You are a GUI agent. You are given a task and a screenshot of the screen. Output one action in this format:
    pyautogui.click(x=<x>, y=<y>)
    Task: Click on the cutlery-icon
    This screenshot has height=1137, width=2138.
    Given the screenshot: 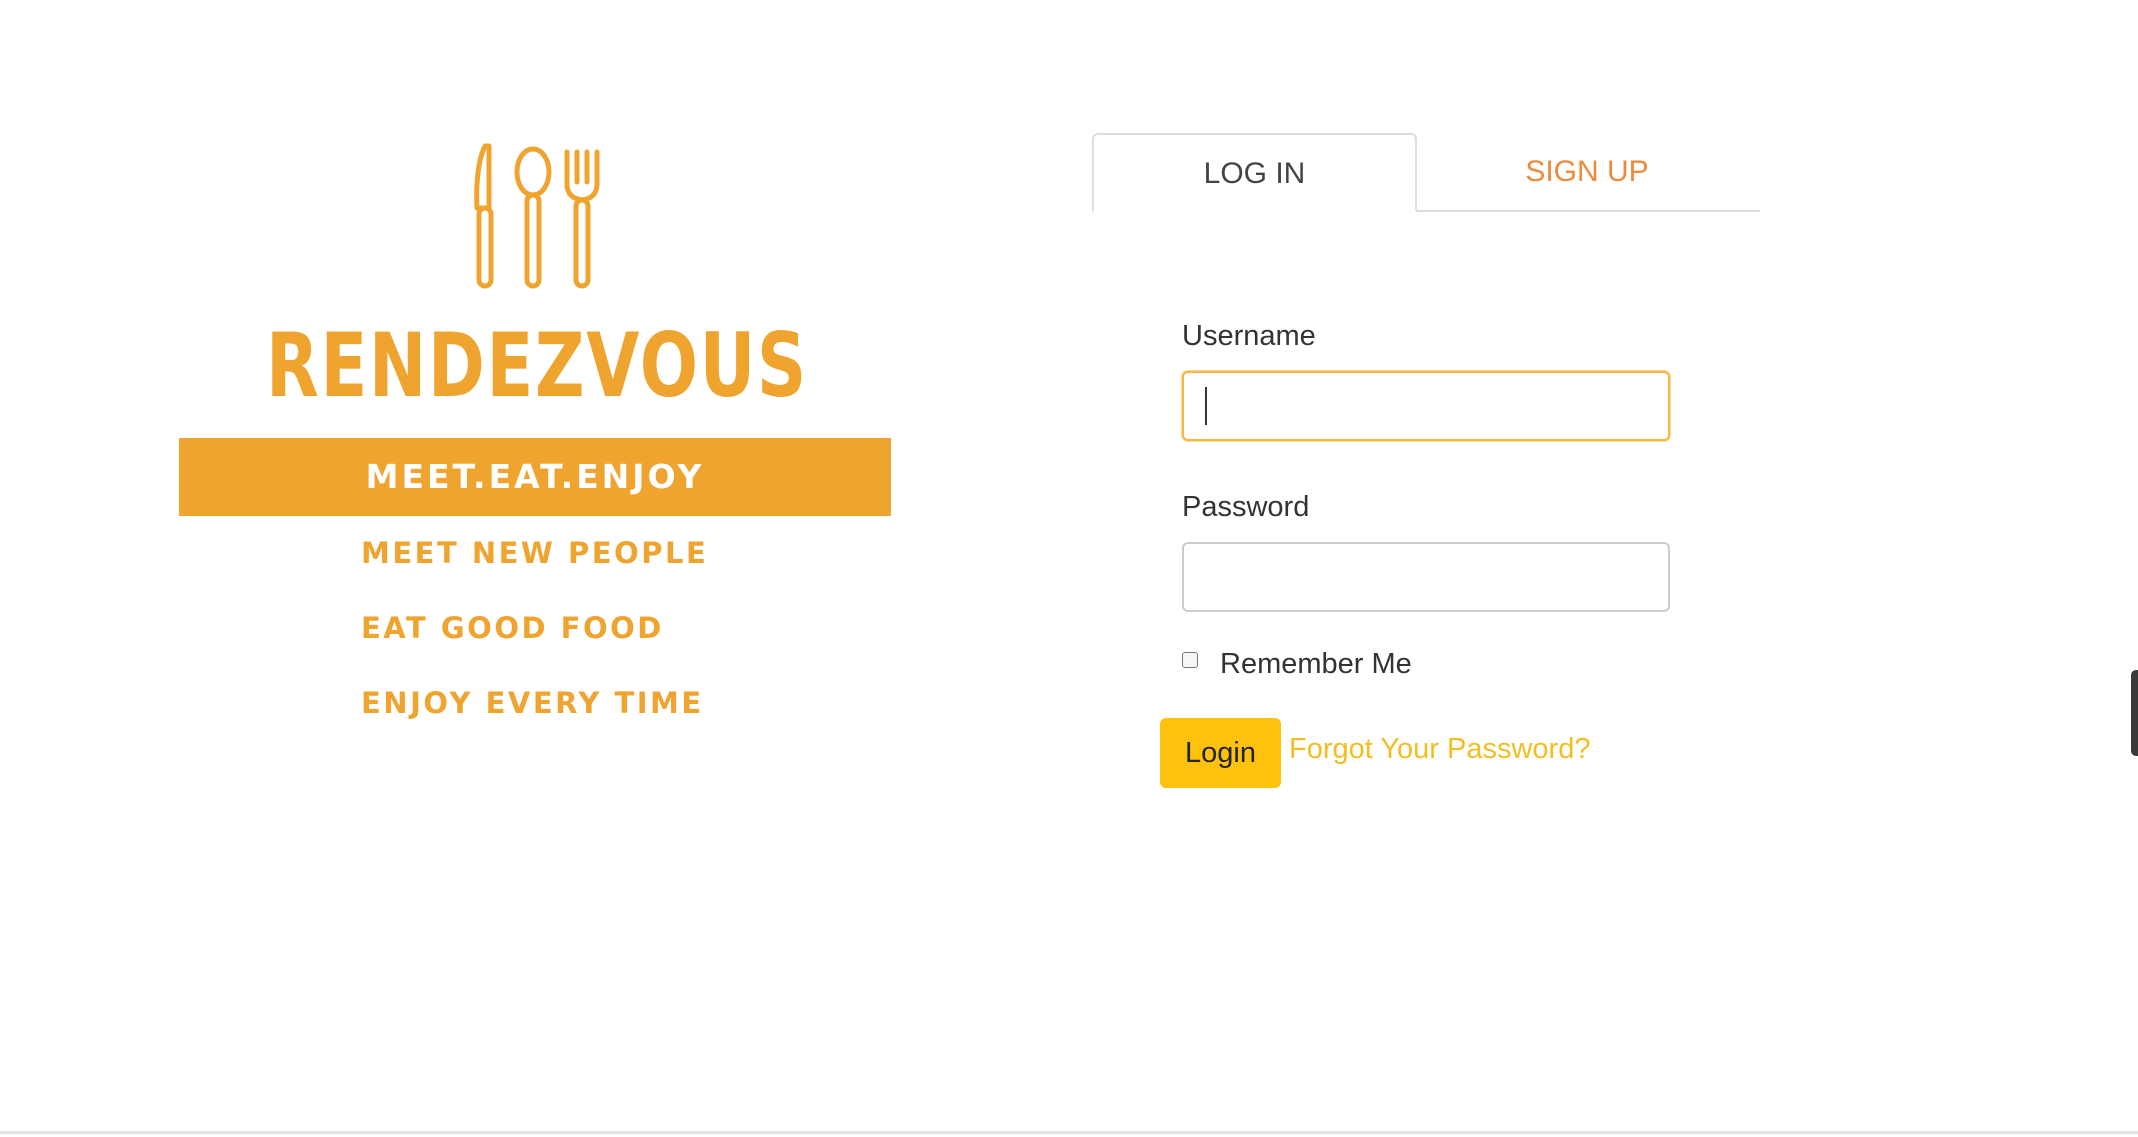 What is the action you would take?
    pyautogui.click(x=537, y=216)
    